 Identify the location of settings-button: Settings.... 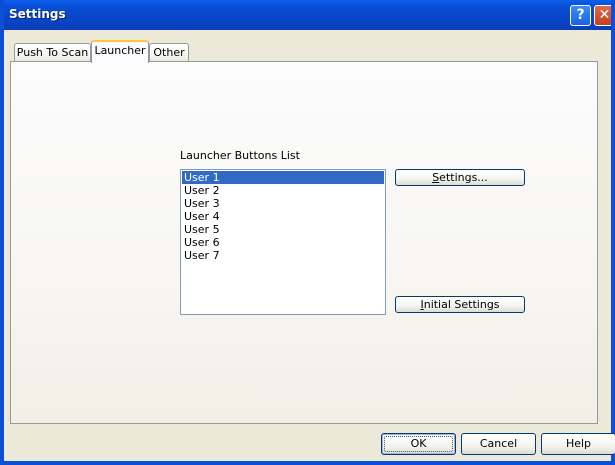
(460, 177).